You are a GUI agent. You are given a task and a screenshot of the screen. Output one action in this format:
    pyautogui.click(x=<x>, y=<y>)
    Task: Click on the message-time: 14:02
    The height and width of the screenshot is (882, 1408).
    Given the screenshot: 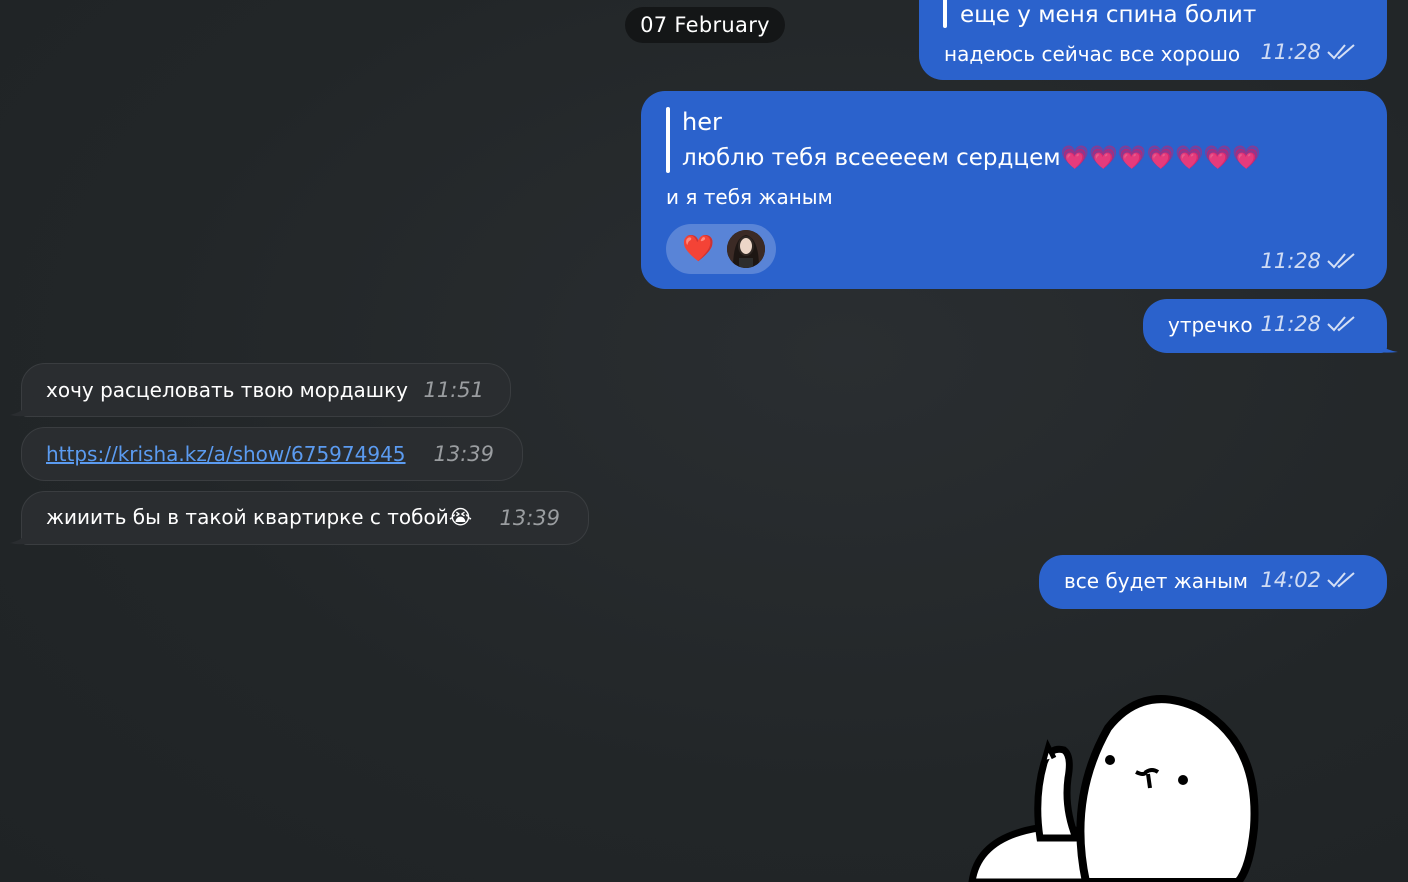 What is the action you would take?
    pyautogui.click(x=1290, y=580)
    